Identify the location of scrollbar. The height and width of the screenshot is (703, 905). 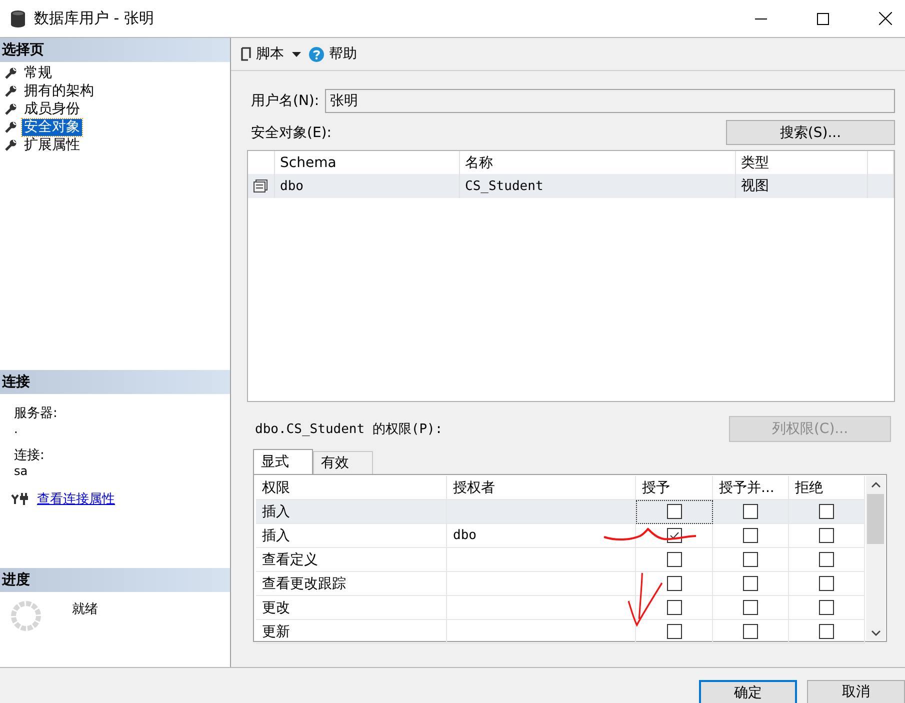
(875, 558).